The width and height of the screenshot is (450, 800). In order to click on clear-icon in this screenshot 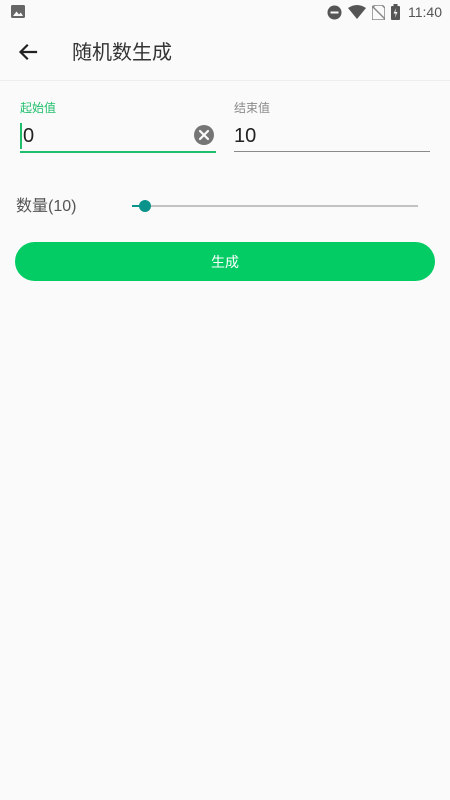, I will do `click(204, 135)`.